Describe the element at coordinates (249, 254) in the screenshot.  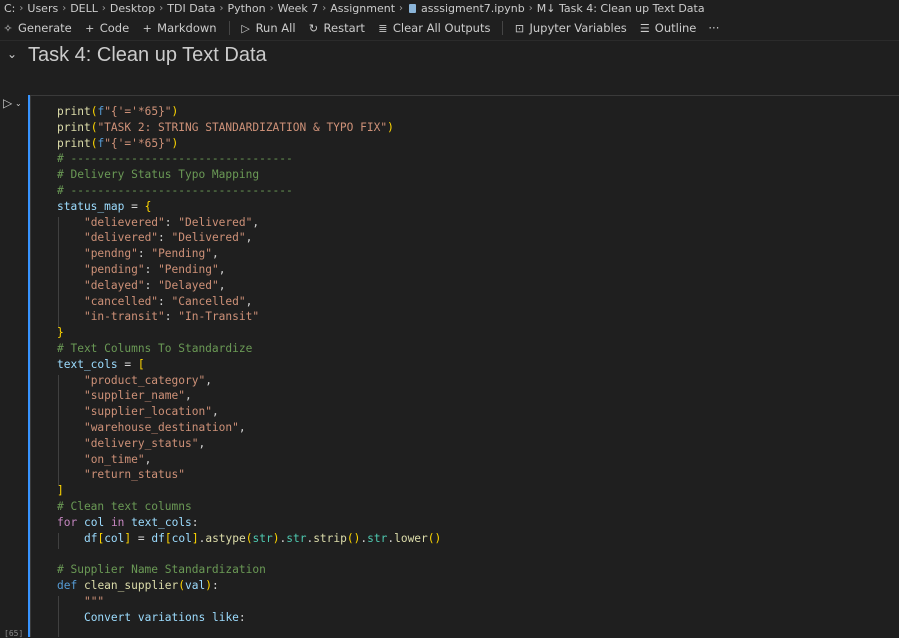
I see `code-line: "pendng": "Pending",` at that location.